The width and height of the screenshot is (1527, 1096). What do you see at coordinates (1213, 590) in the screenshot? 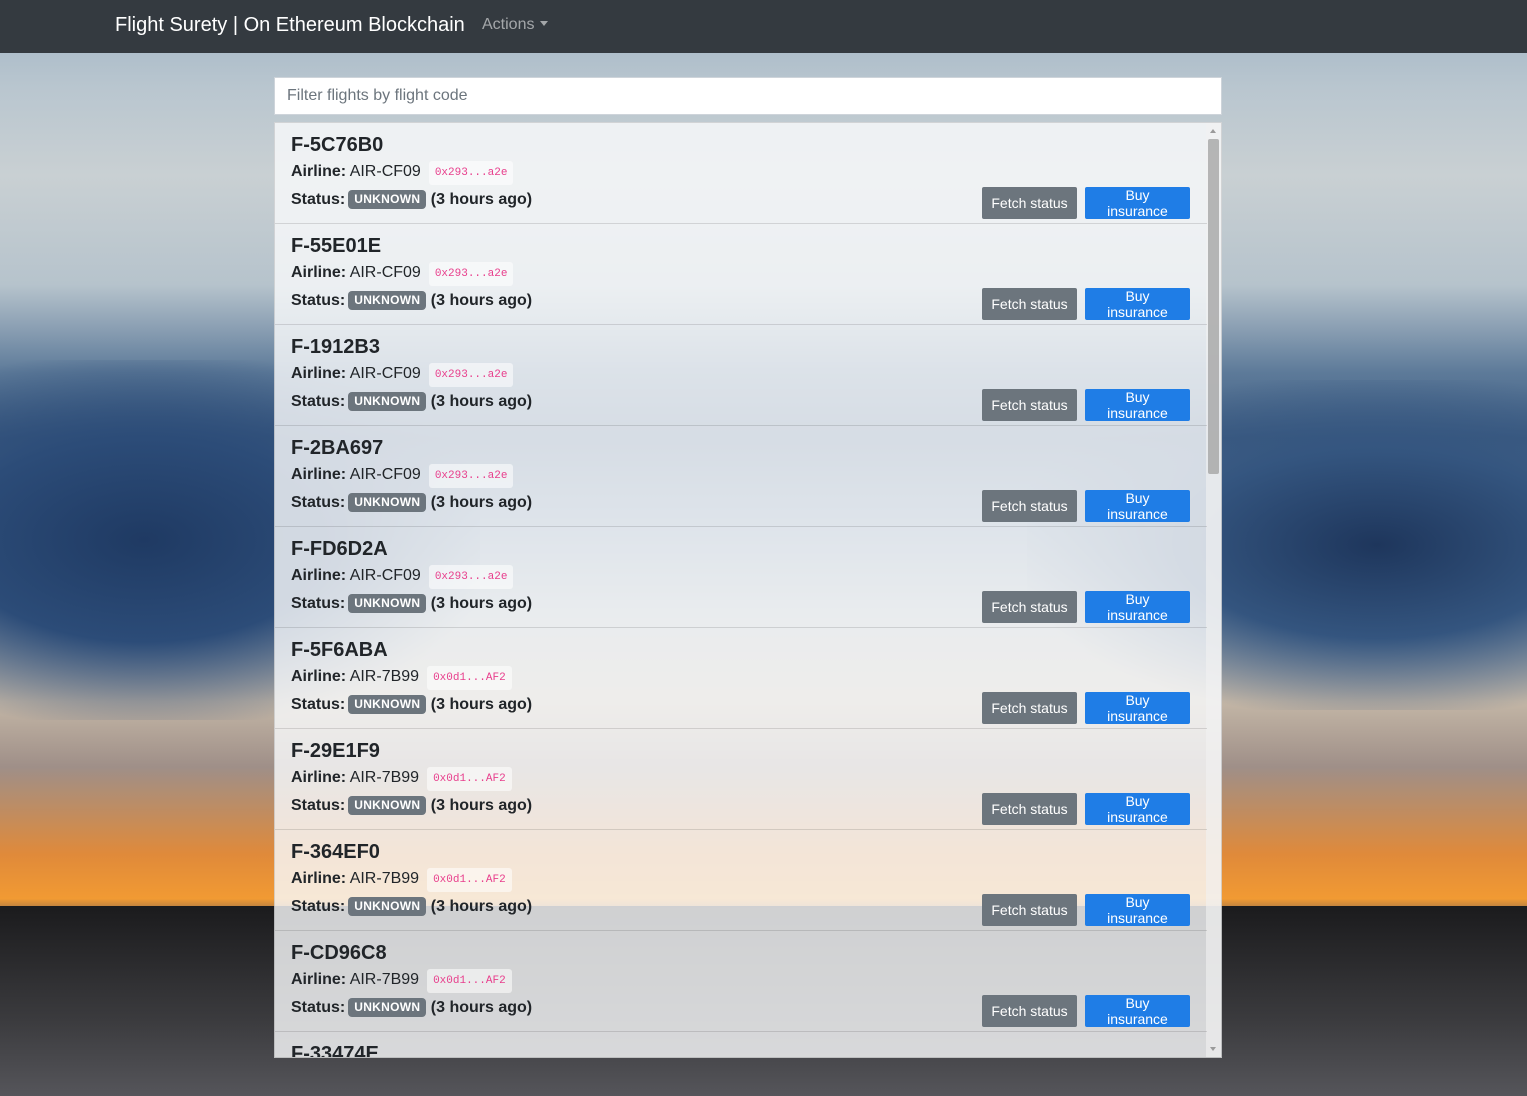
I see `list-scrollbar` at bounding box center [1213, 590].